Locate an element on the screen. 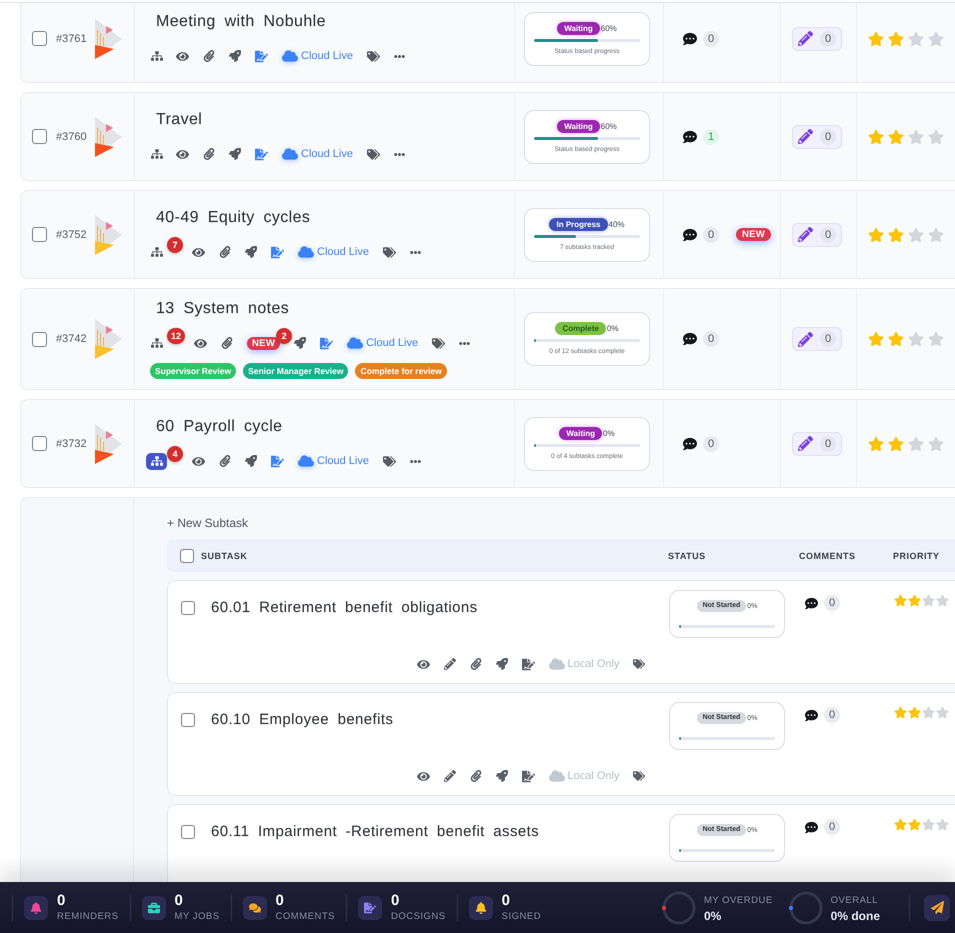 The image size is (955, 933). stat-label: DOCSIGNS is located at coordinates (418, 916).